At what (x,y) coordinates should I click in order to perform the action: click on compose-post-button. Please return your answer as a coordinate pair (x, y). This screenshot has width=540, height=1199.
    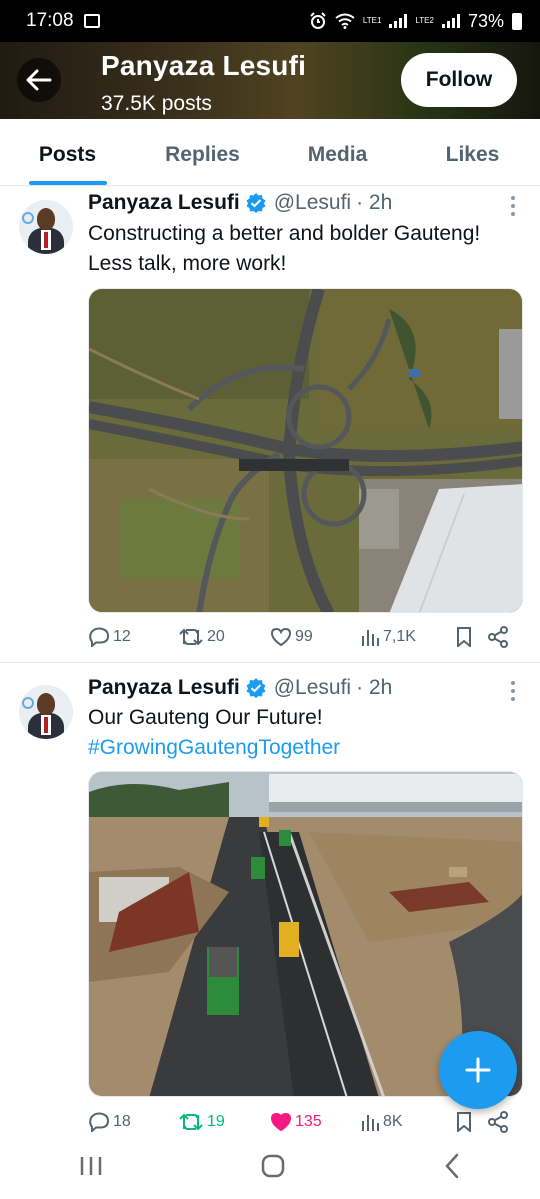
    Looking at the image, I should click on (478, 1070).